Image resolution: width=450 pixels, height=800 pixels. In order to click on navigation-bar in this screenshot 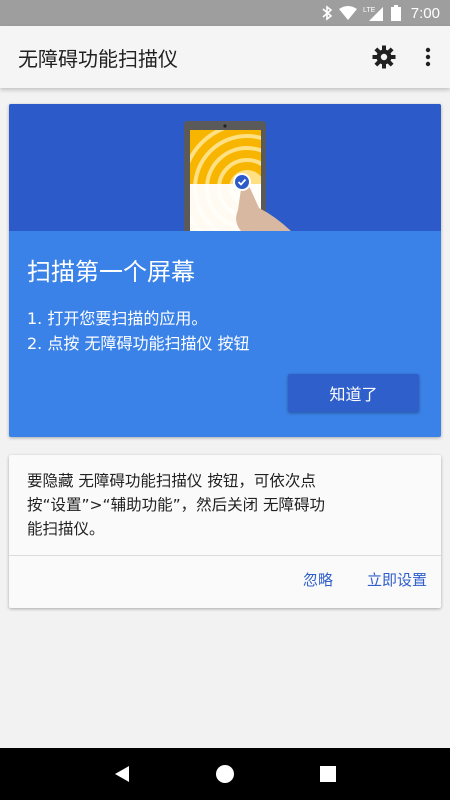, I will do `click(225, 774)`.